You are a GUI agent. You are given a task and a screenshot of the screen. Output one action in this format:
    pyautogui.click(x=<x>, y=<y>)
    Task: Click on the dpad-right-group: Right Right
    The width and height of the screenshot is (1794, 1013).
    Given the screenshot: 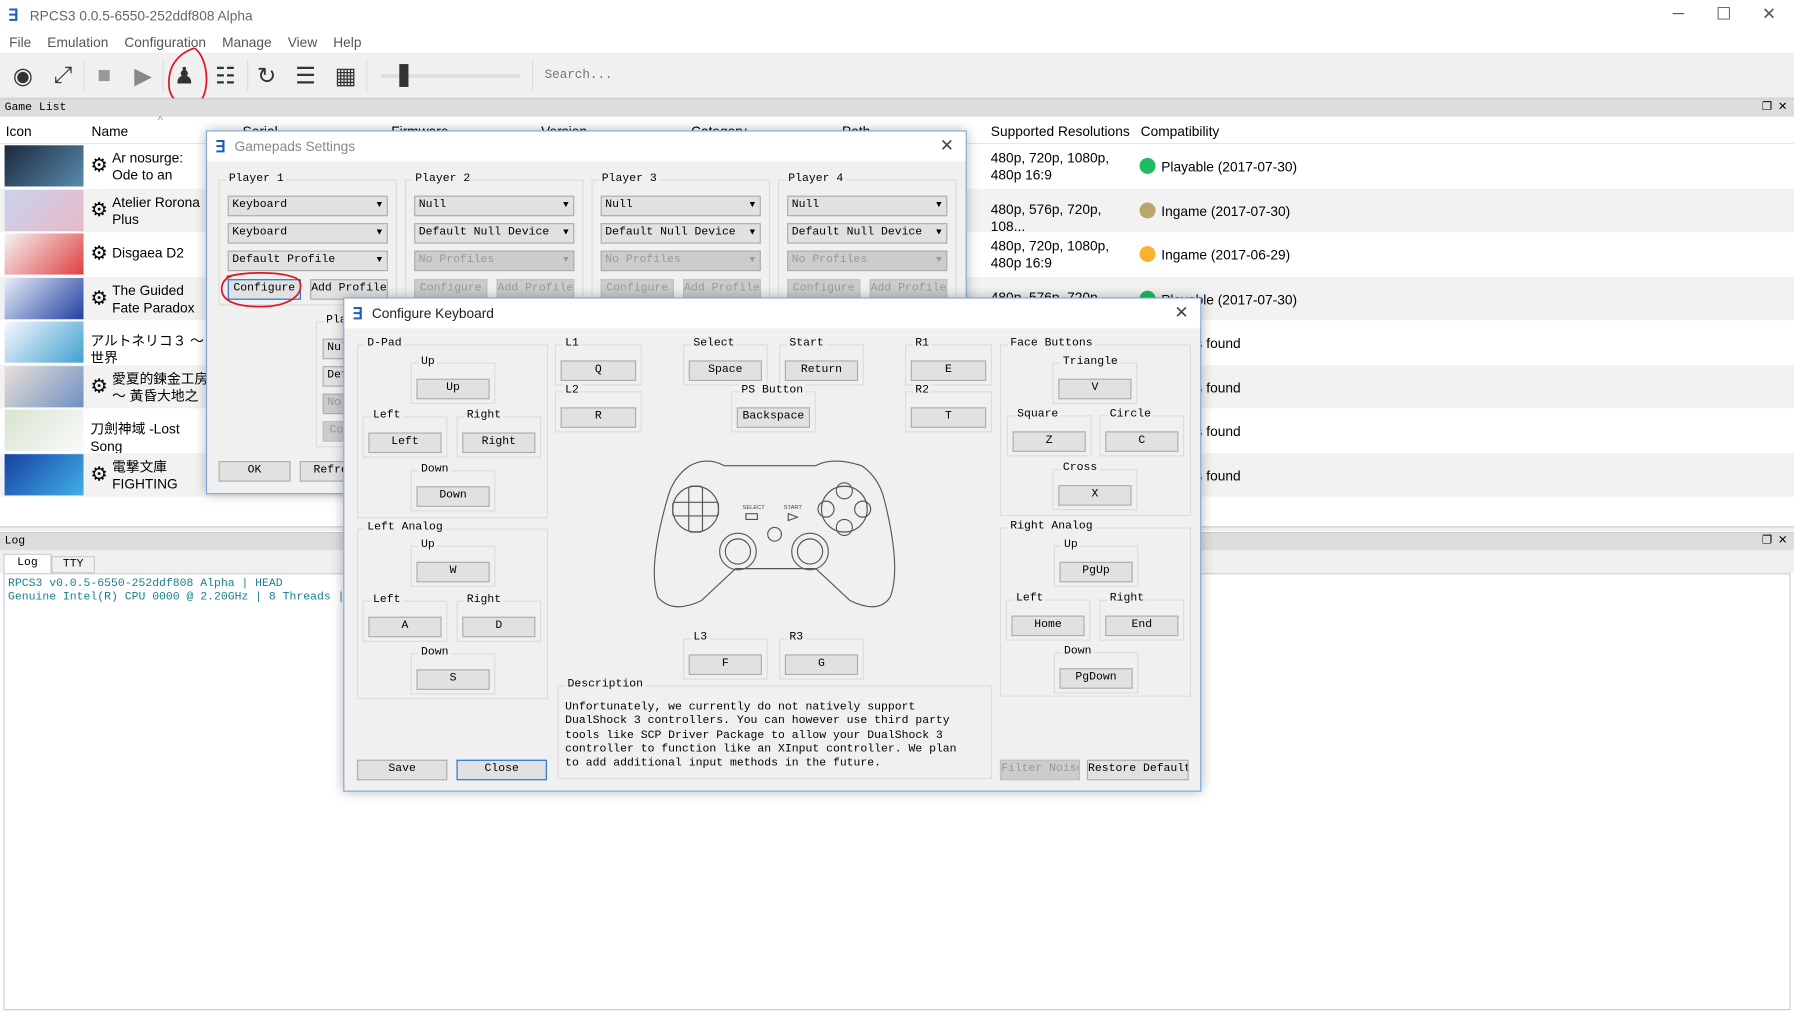 What is the action you would take?
    pyautogui.click(x=499, y=433)
    